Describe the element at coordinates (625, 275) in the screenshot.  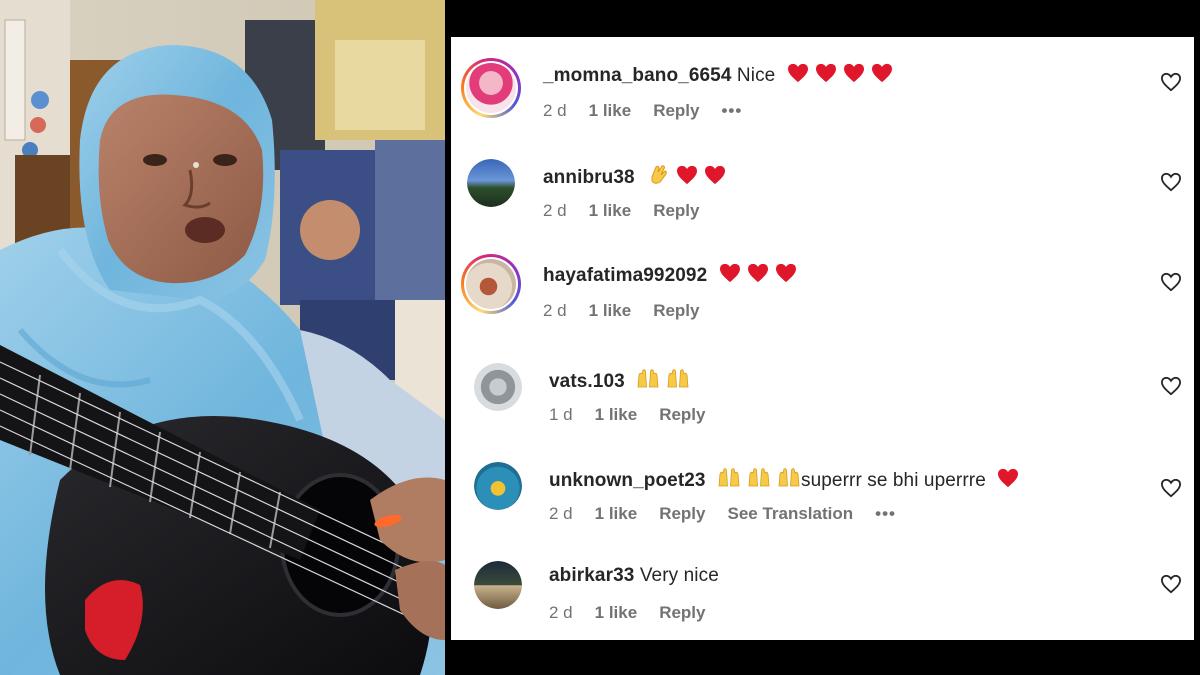
I see `comment-username: hayafatima992092` at that location.